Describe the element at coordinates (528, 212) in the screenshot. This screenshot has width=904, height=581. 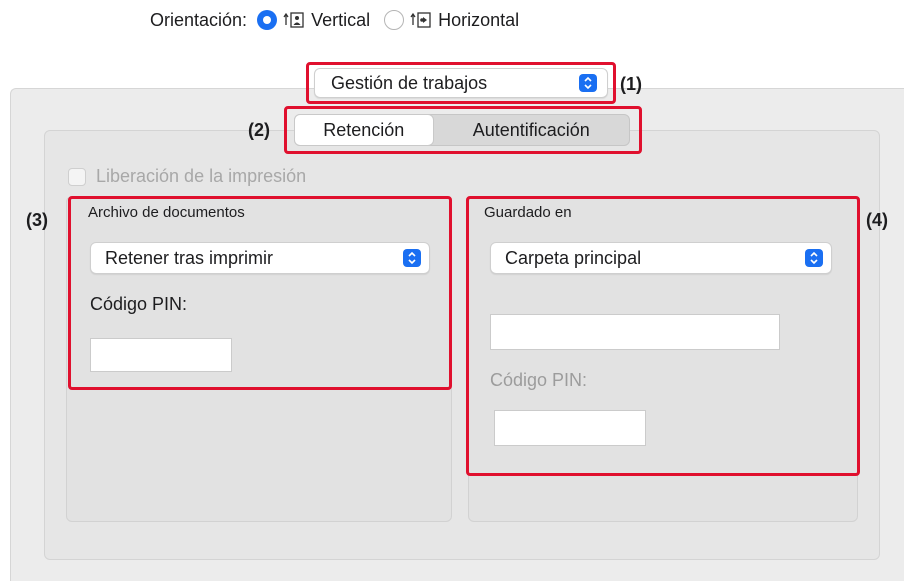
I see `saved-in-title: Guardado en` at that location.